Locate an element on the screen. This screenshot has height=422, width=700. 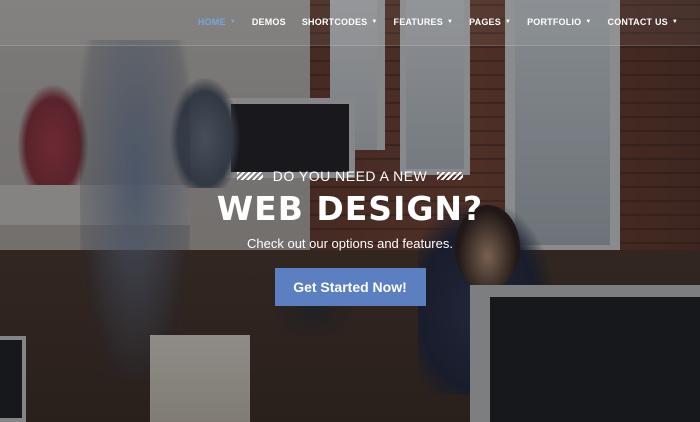
nav-item-pages: PAGES ▼ is located at coordinates (490, 22).